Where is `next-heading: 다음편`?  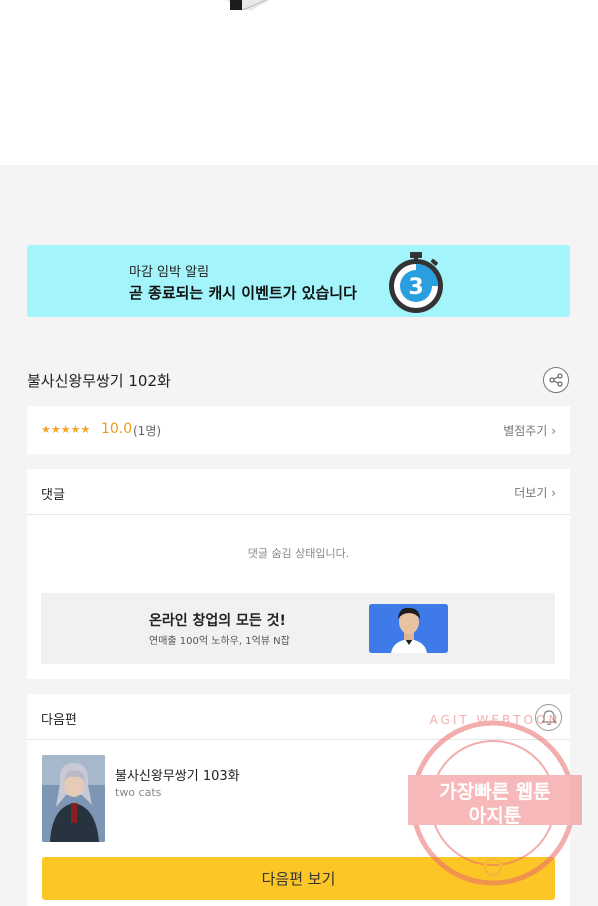 next-heading: 다음편 is located at coordinates (59, 720).